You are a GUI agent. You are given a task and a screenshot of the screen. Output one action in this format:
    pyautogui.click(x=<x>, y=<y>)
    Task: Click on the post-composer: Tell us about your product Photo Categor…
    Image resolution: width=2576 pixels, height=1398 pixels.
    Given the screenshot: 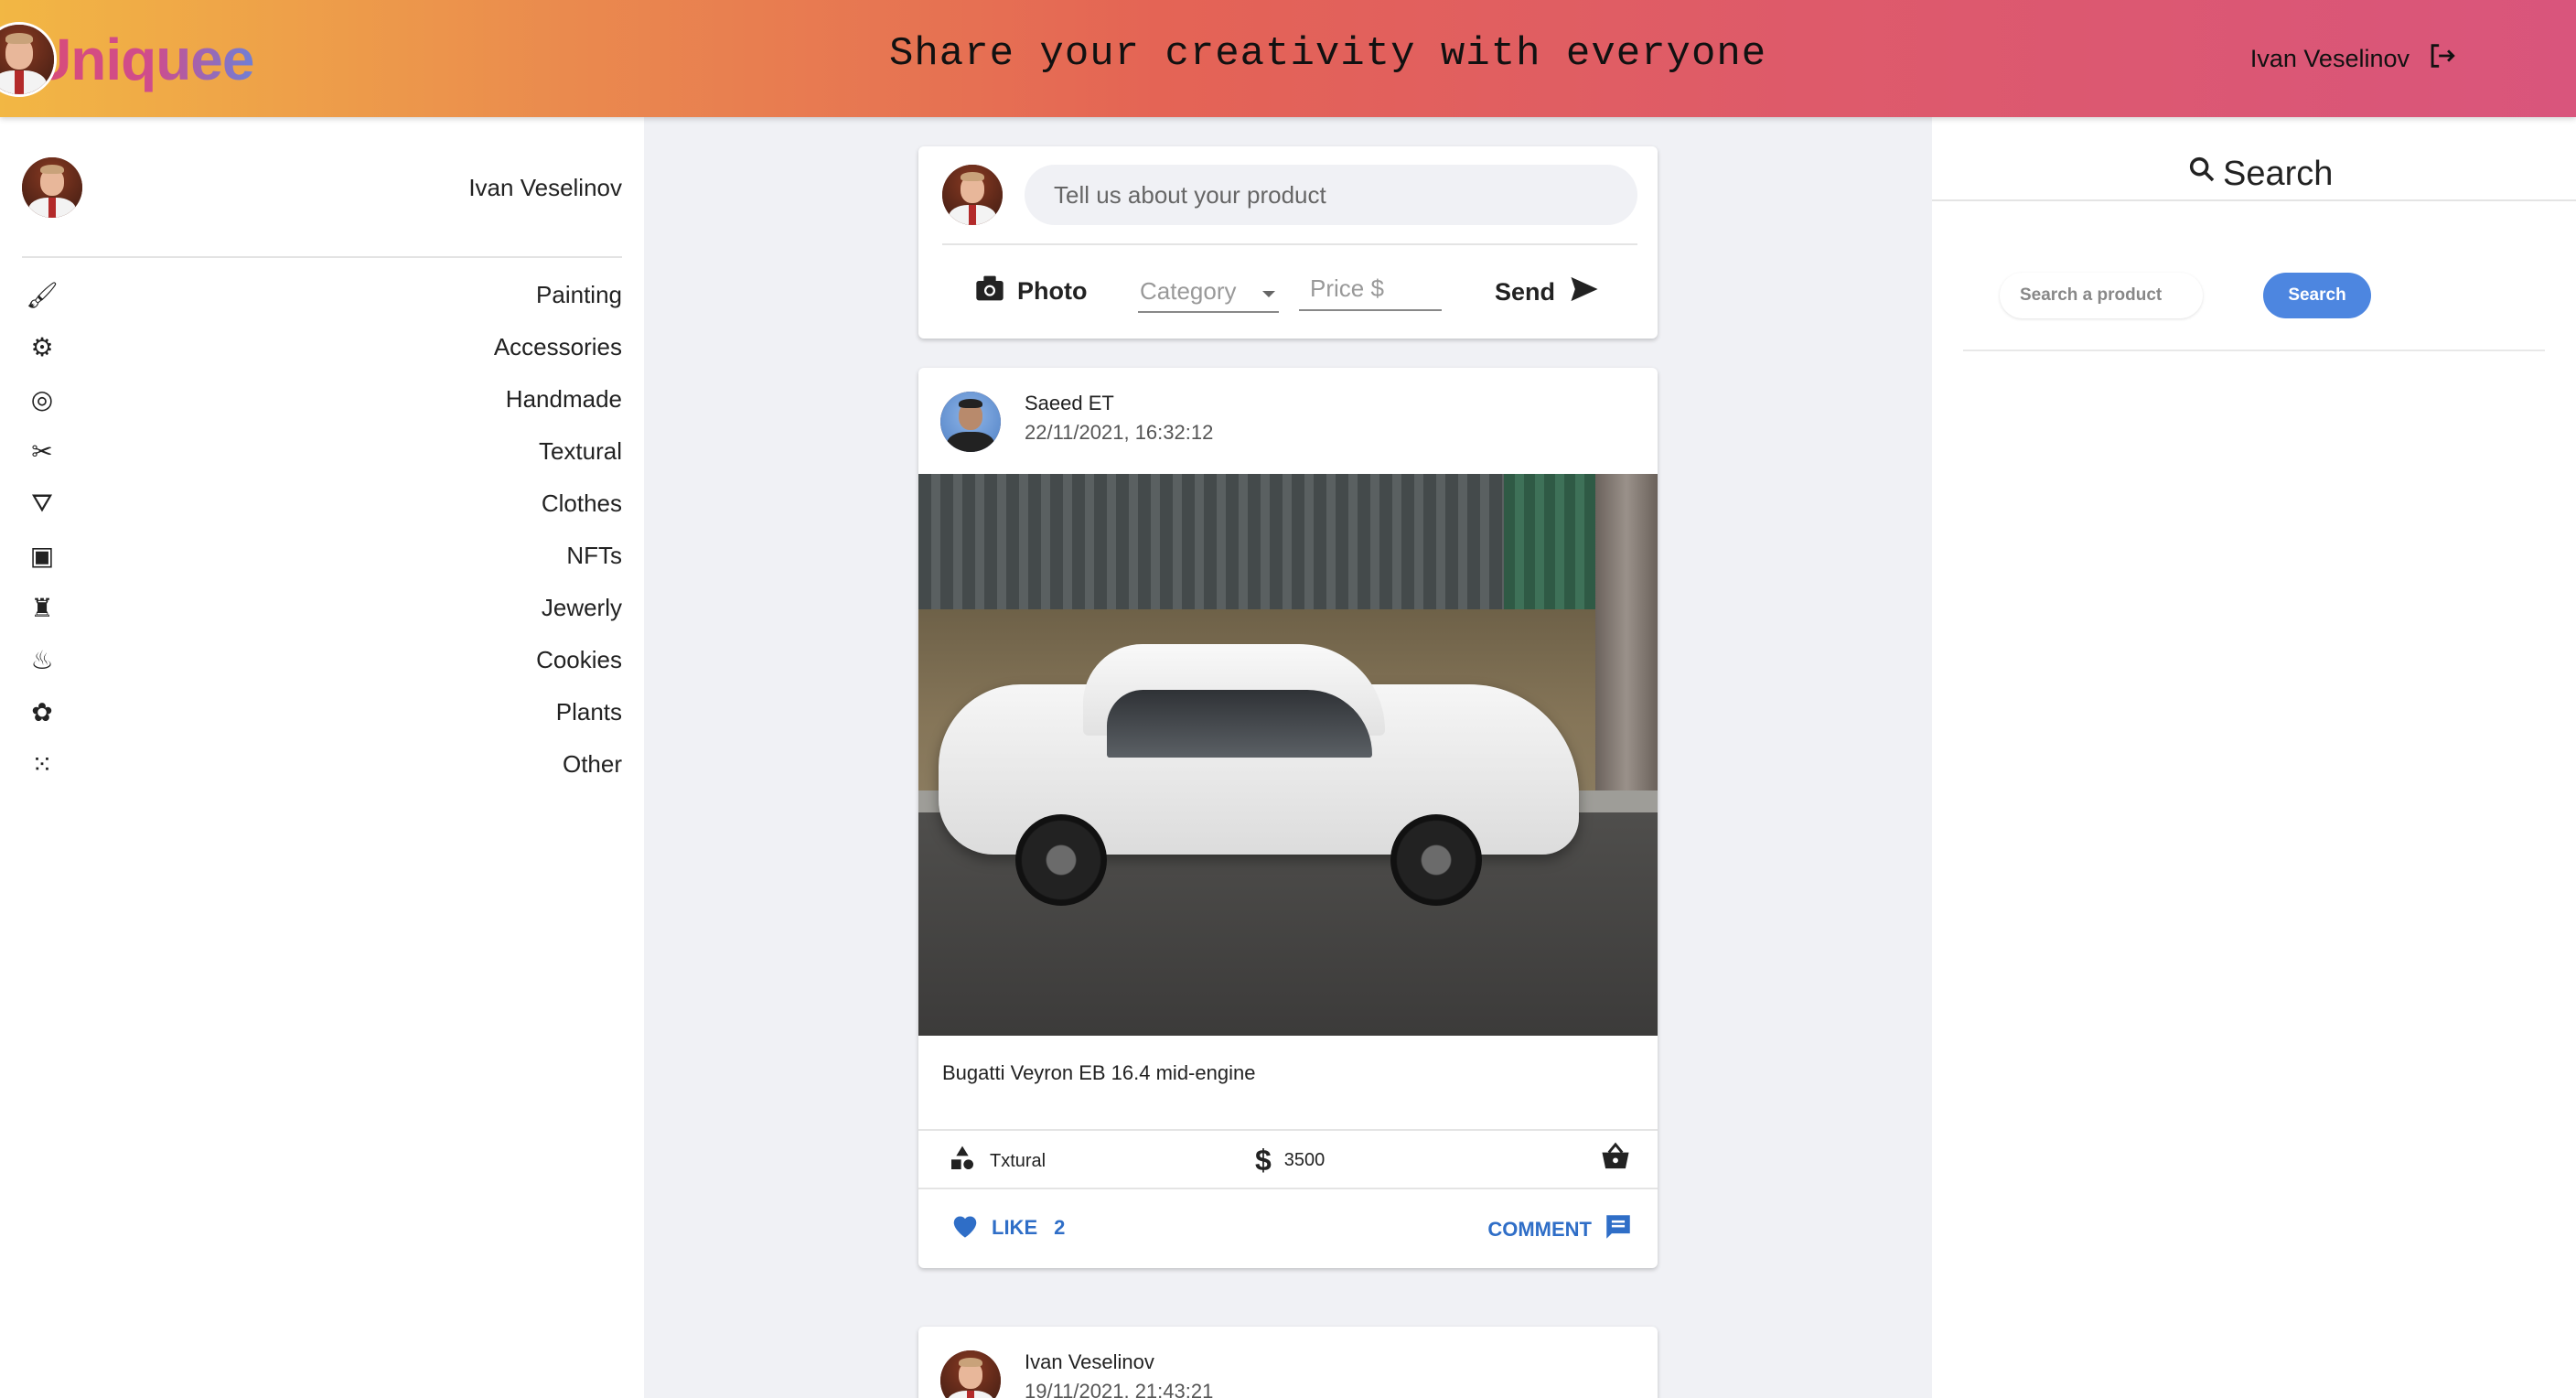 What is the action you would take?
    pyautogui.click(x=1288, y=242)
    